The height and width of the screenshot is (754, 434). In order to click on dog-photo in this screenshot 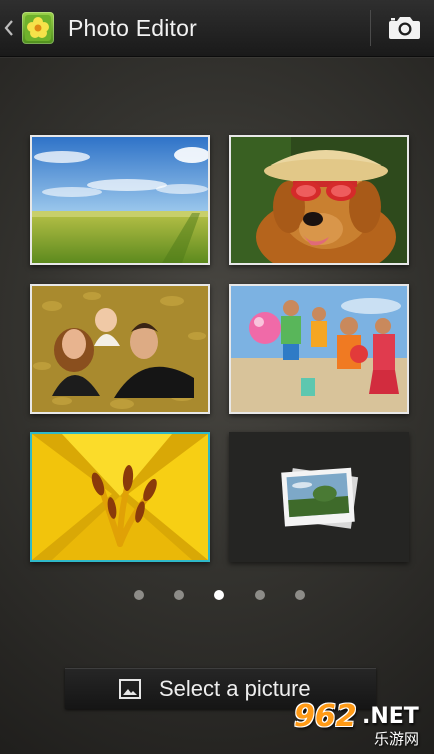, I will do `click(319, 200)`.